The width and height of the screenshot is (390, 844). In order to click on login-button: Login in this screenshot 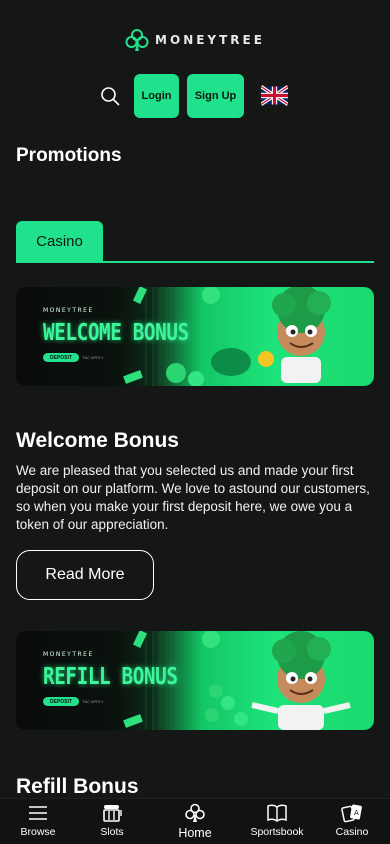, I will do `click(156, 96)`.